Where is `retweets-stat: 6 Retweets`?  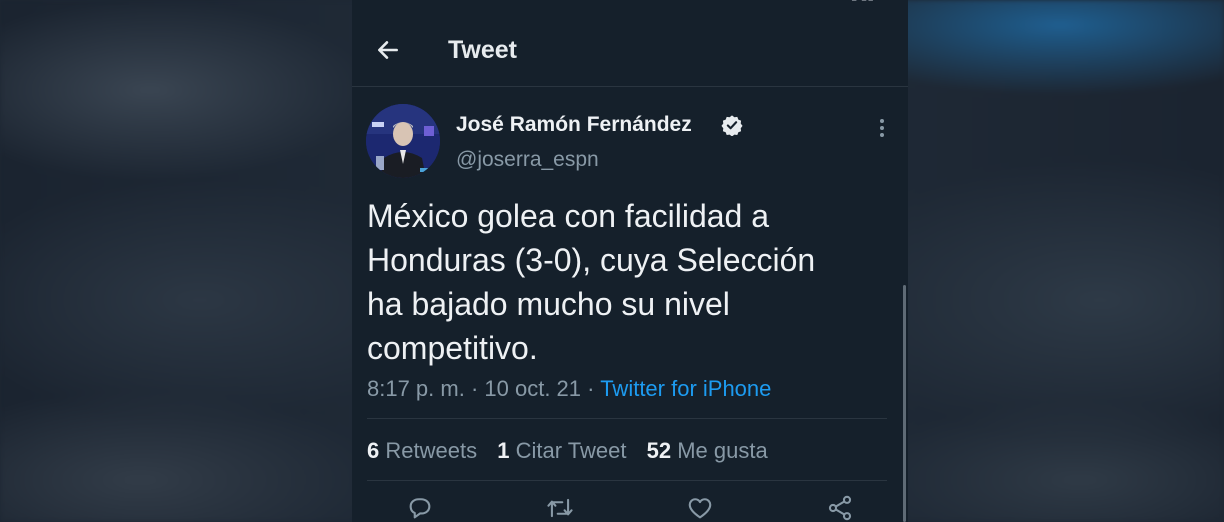 retweets-stat: 6 Retweets is located at coordinates (422, 450).